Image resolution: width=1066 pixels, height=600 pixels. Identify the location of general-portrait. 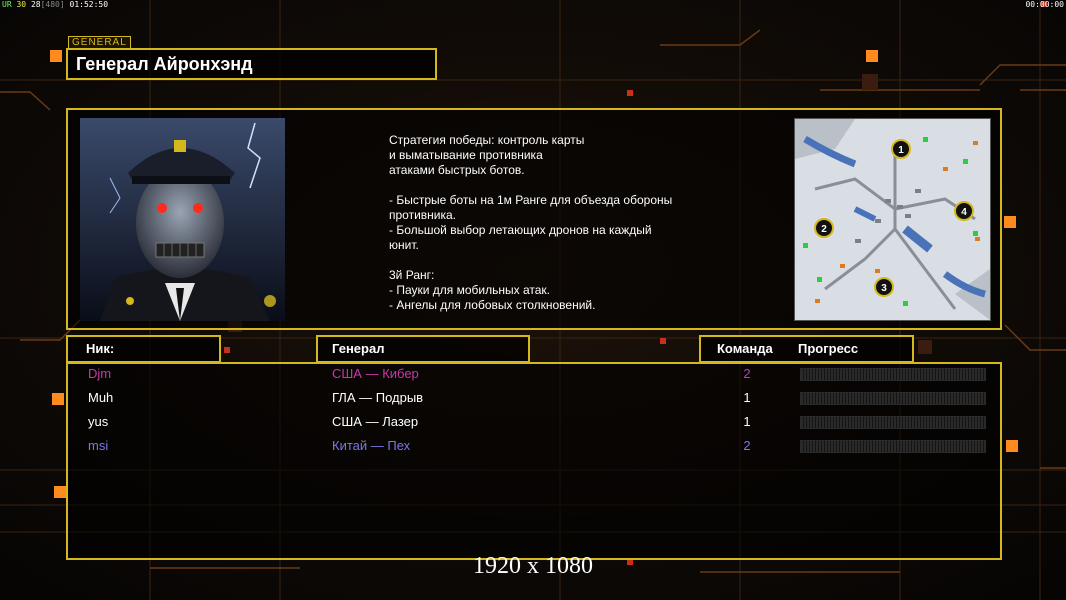
(182, 219).